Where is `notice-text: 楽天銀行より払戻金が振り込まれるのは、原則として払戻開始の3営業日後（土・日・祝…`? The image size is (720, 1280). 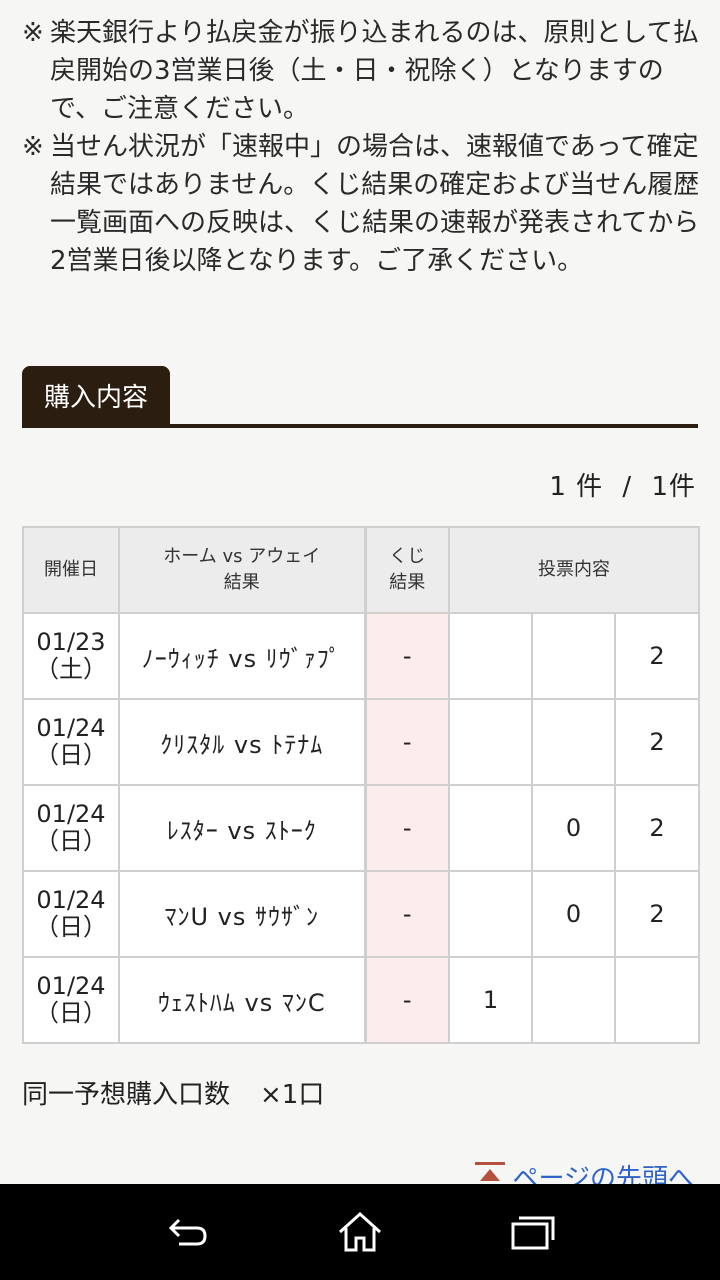 notice-text: 楽天銀行より払戻金が振り込まれるのは、原則として払戻開始の3営業日後（土・日・祝… is located at coordinates (374, 71).